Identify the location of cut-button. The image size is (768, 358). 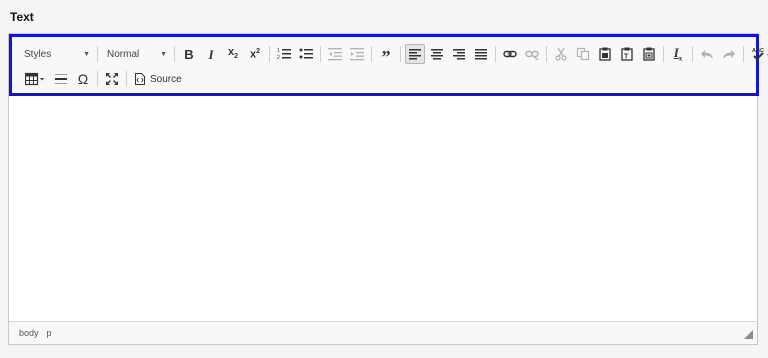
(561, 54).